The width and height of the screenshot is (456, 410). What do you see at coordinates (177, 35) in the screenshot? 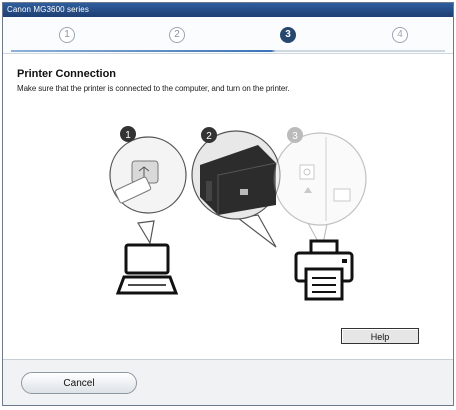
I see `step-2: 2` at bounding box center [177, 35].